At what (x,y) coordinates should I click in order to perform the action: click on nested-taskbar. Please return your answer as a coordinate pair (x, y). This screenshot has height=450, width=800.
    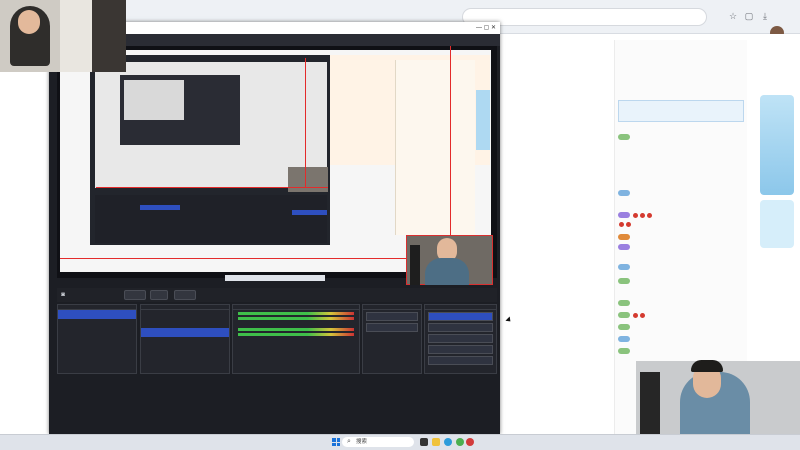
    Looking at the image, I should click on (275, 278).